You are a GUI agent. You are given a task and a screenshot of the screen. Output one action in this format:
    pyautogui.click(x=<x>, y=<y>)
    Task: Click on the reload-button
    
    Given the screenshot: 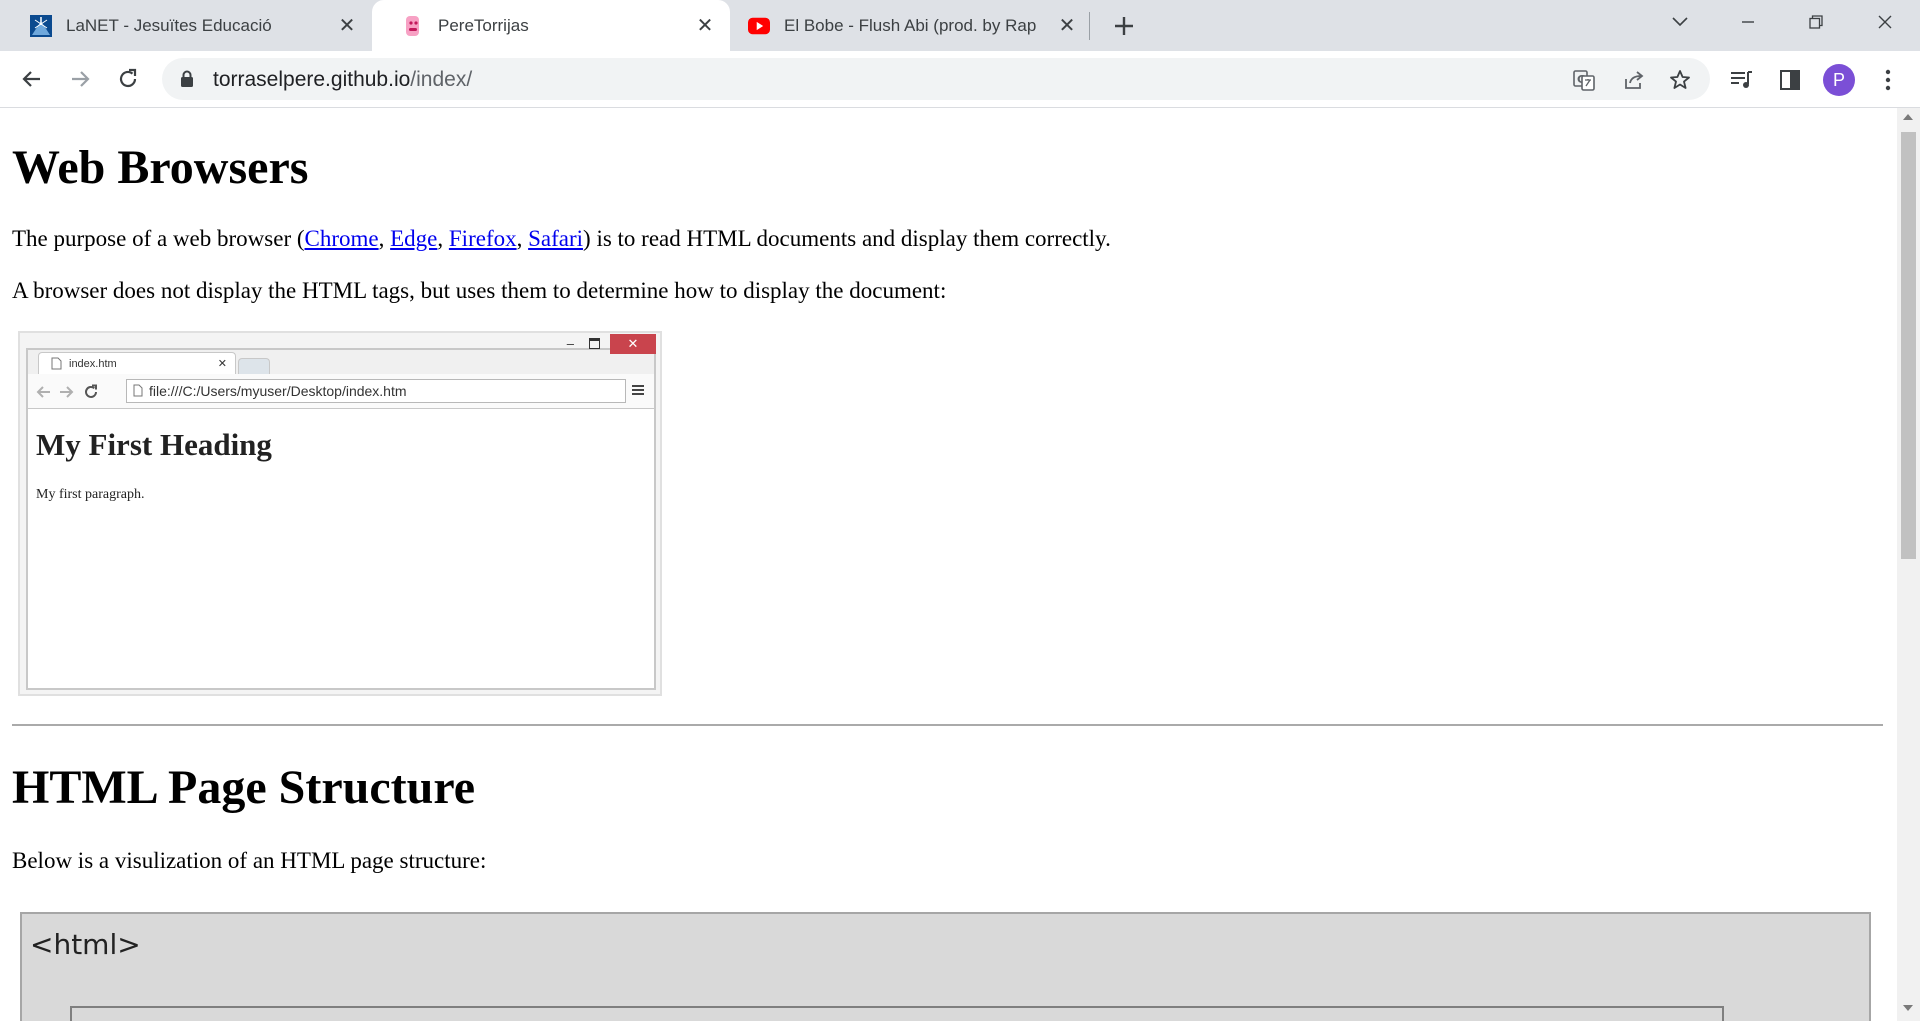 What is the action you would take?
    pyautogui.click(x=128, y=79)
    